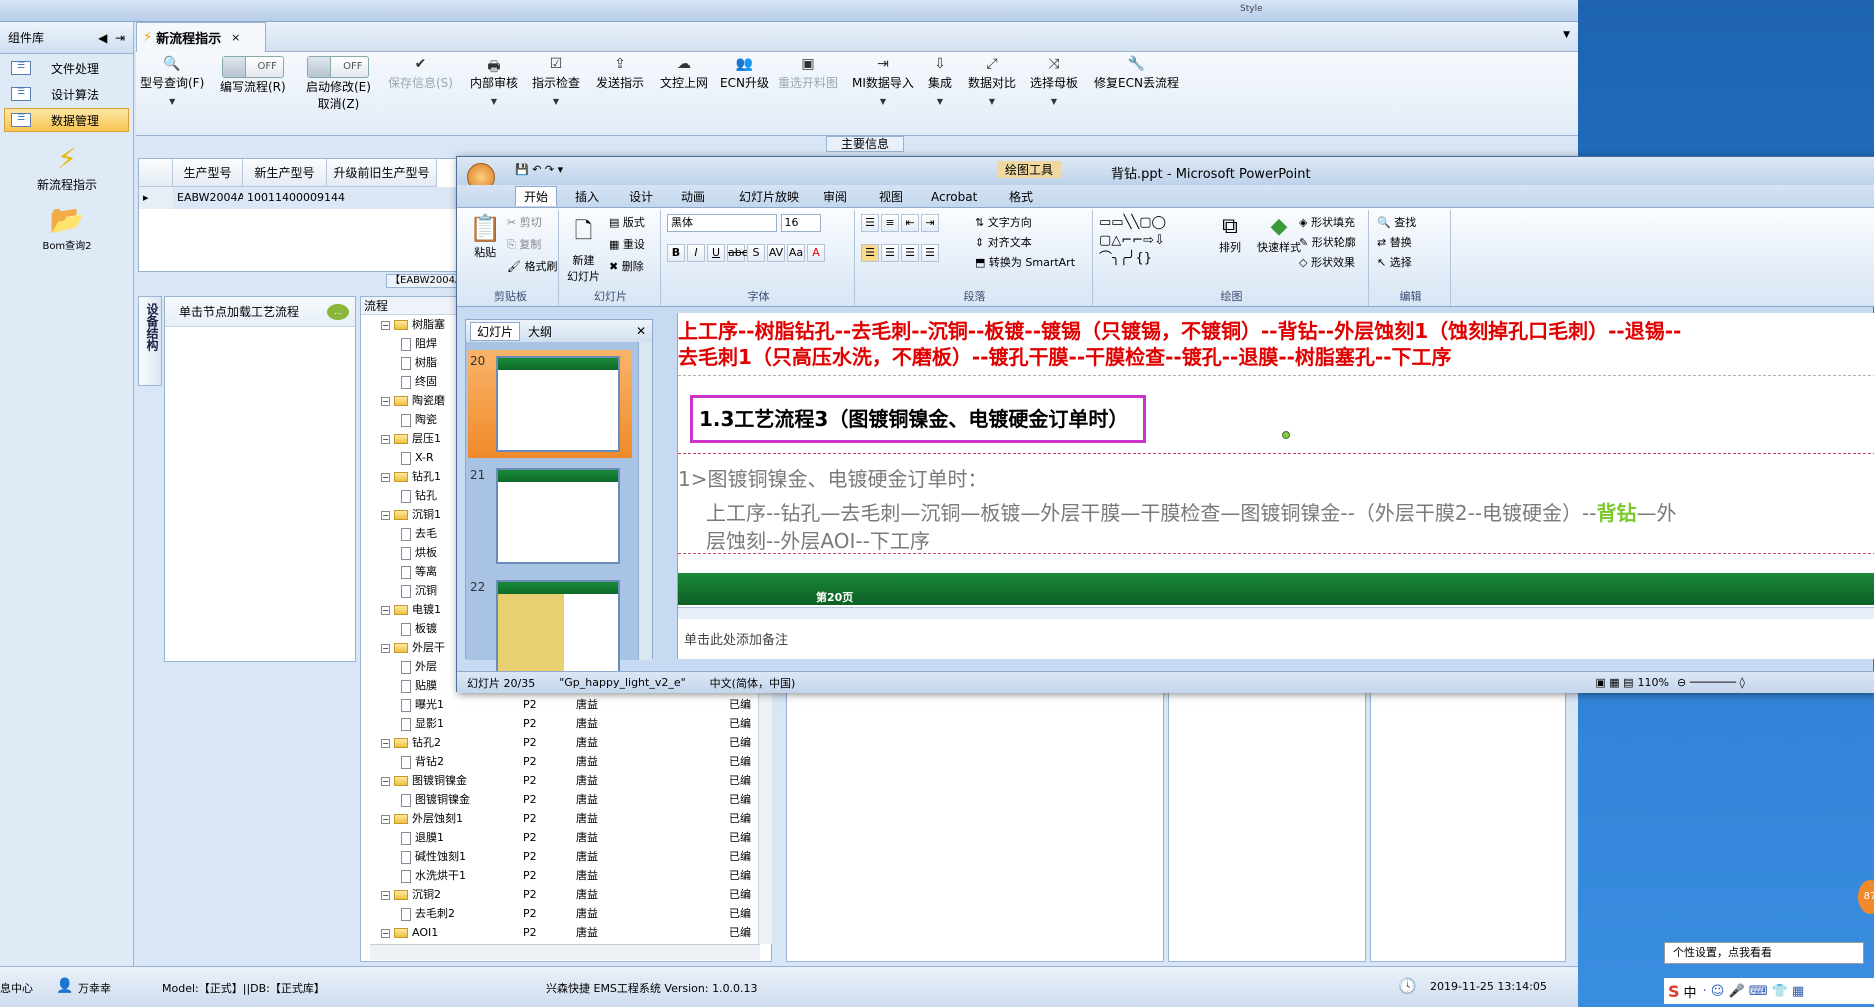 This screenshot has width=1874, height=1007. What do you see at coordinates (583, 249) in the screenshot?
I see `new-slide-button: 🗋 新建 幻灯片` at bounding box center [583, 249].